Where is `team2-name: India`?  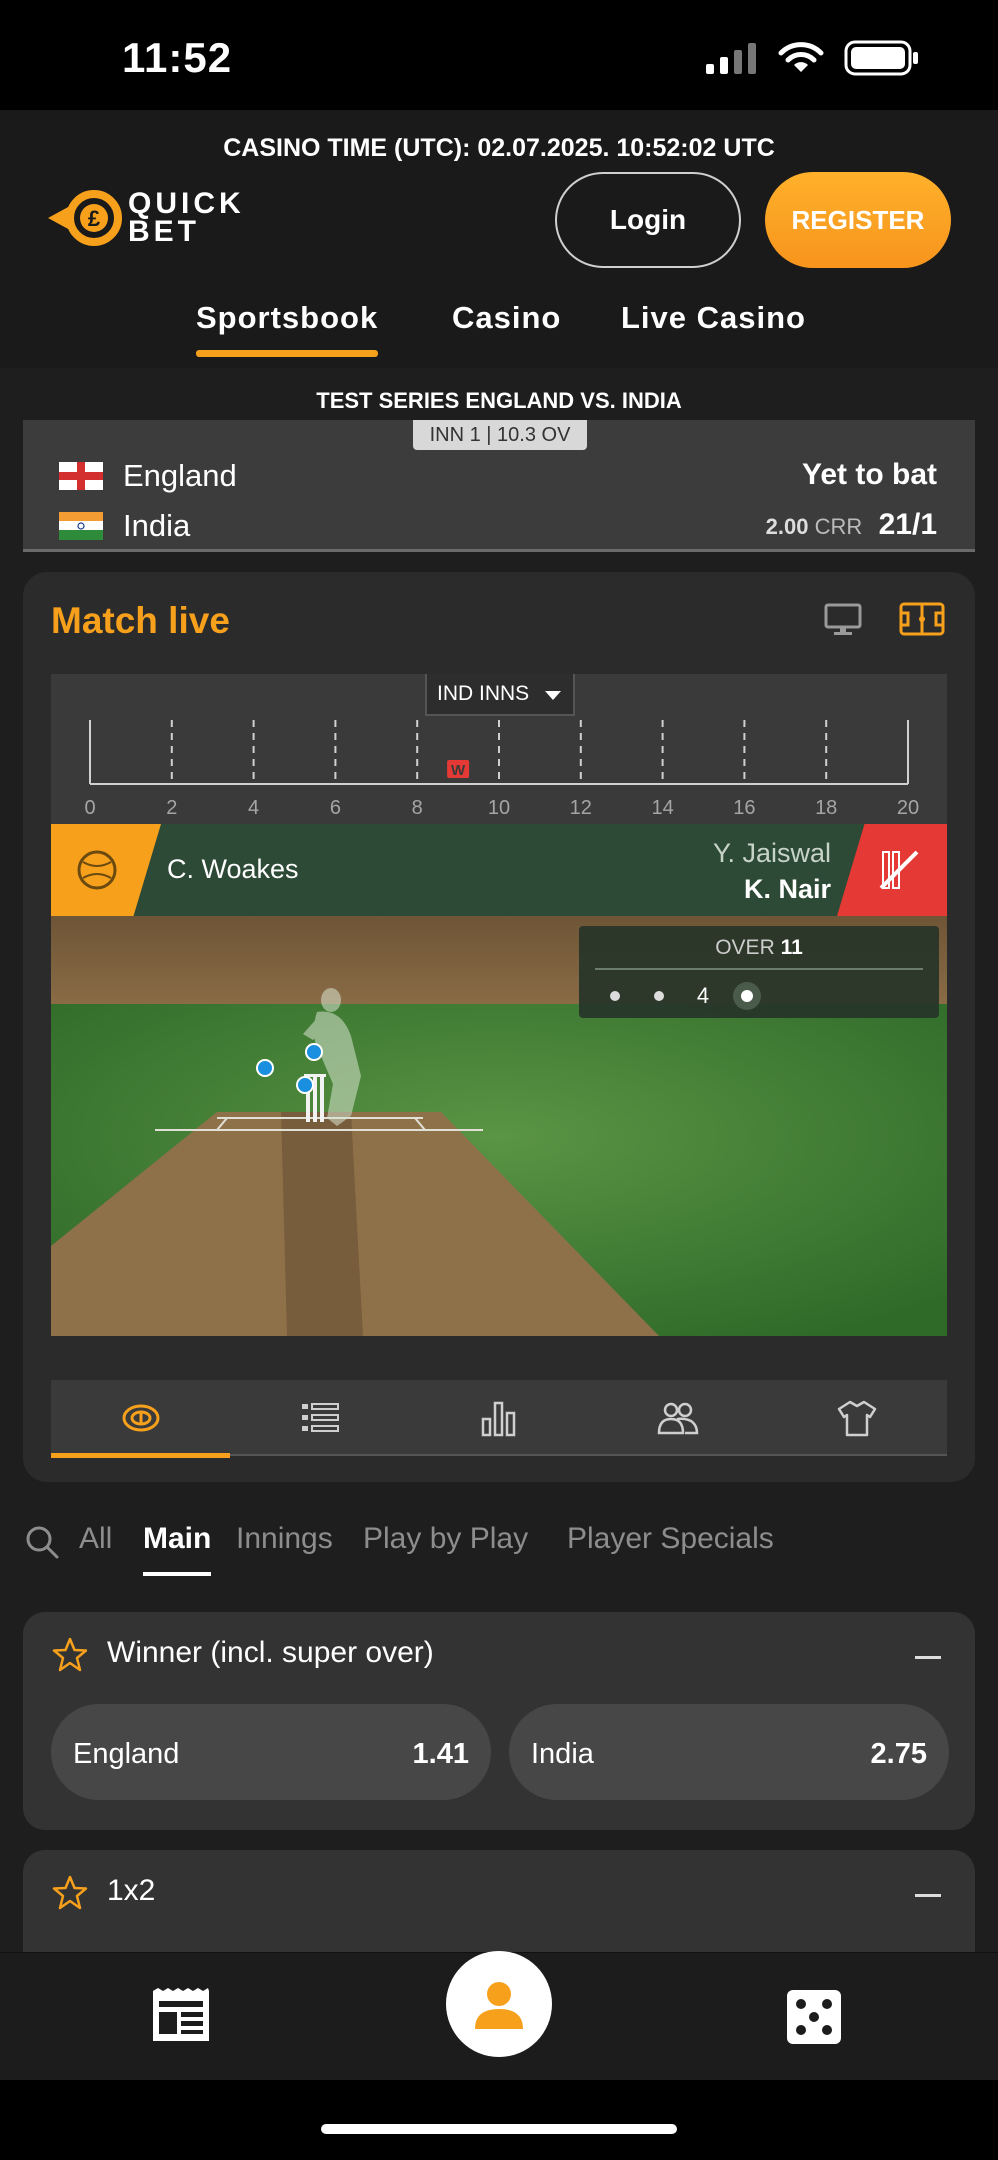 team2-name: India is located at coordinates (157, 525).